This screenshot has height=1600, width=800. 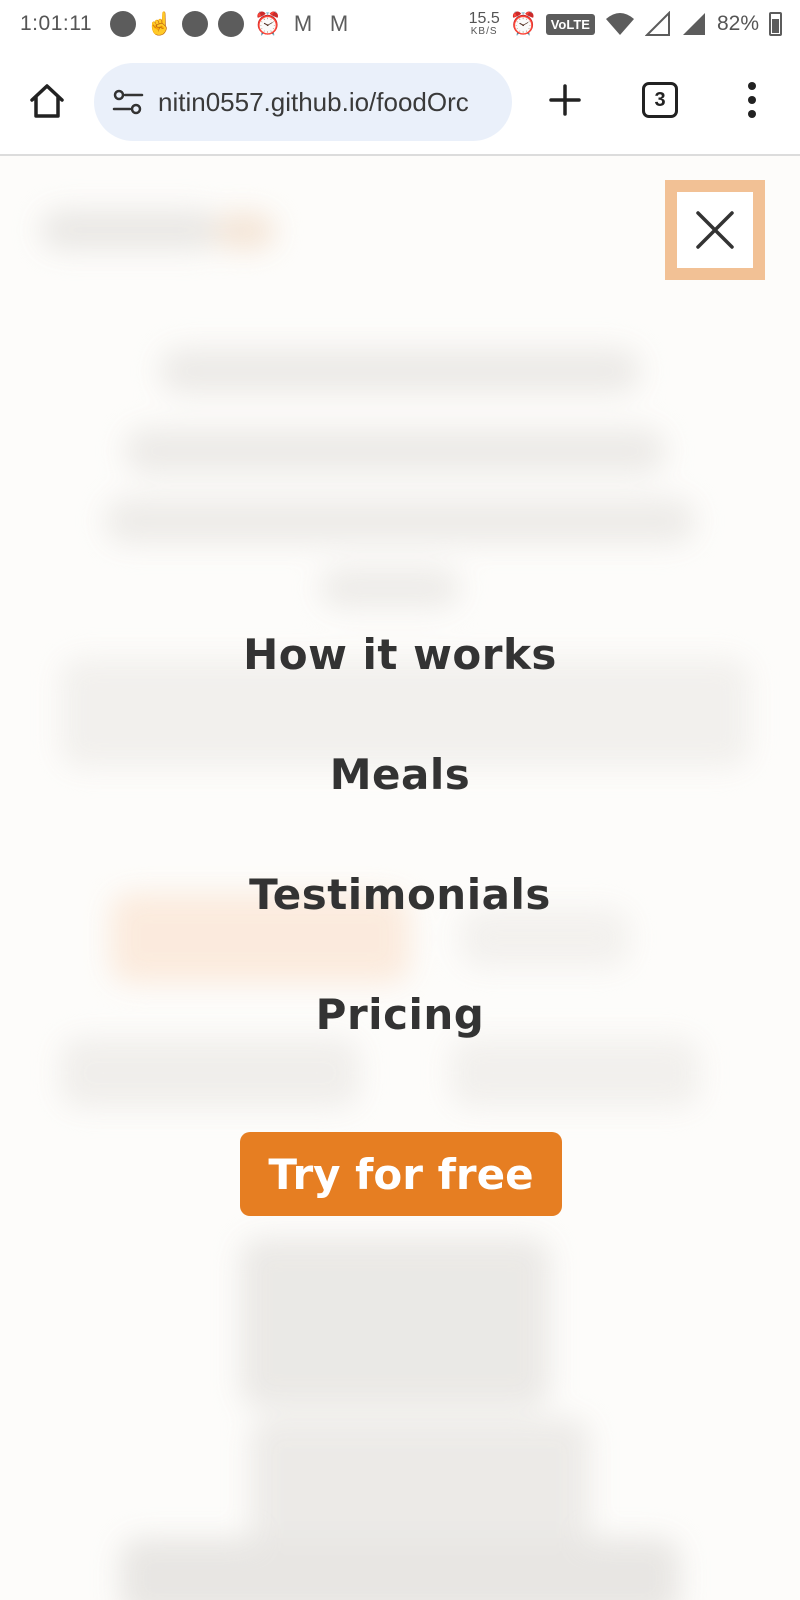 What do you see at coordinates (400, 654) in the screenshot?
I see `nav-link-how-it-works: How it works` at bounding box center [400, 654].